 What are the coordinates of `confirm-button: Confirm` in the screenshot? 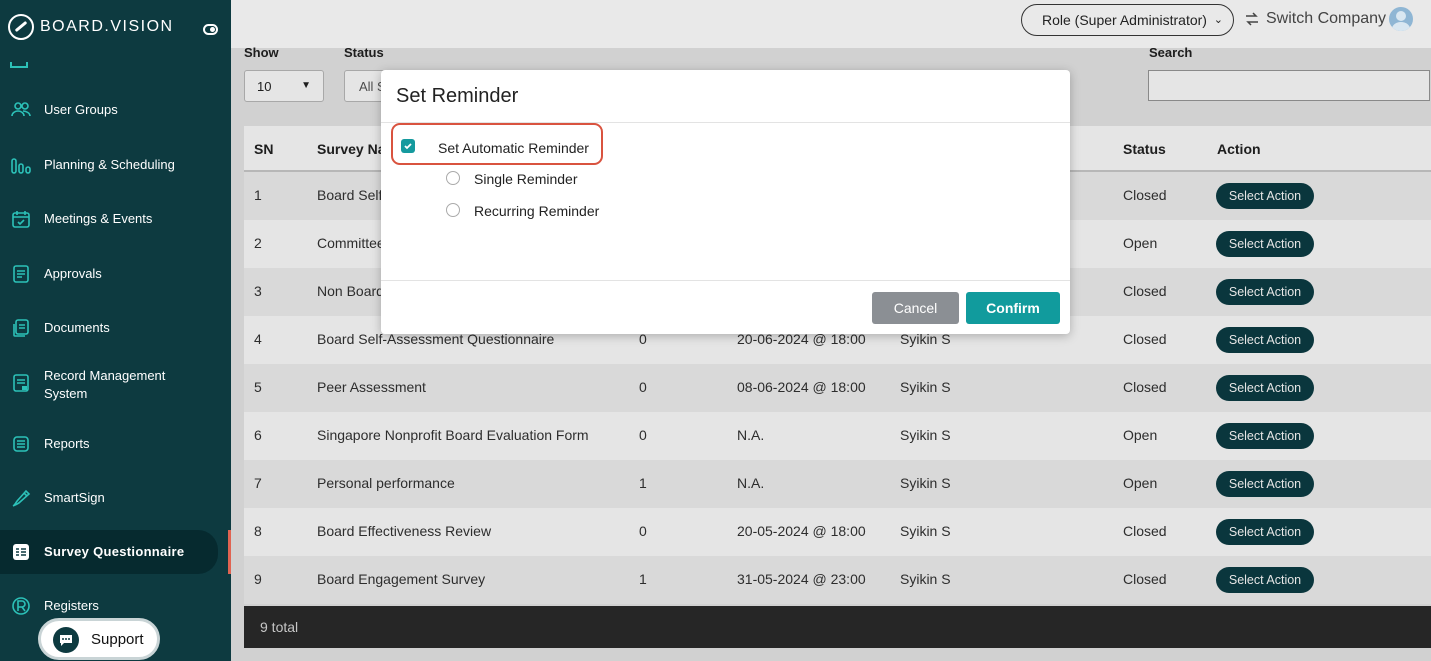 It's located at (1013, 308).